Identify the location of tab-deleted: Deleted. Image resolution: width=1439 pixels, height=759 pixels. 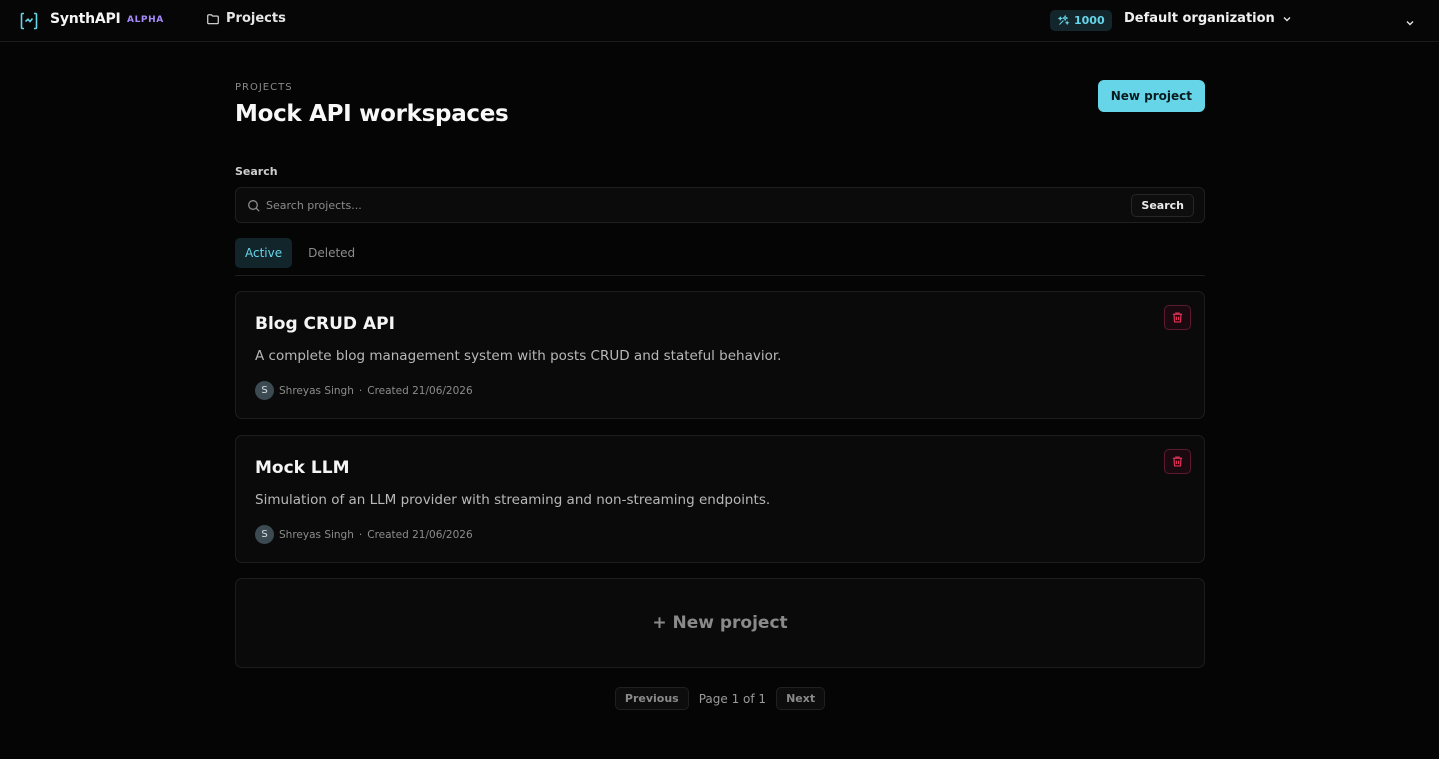
(331, 253).